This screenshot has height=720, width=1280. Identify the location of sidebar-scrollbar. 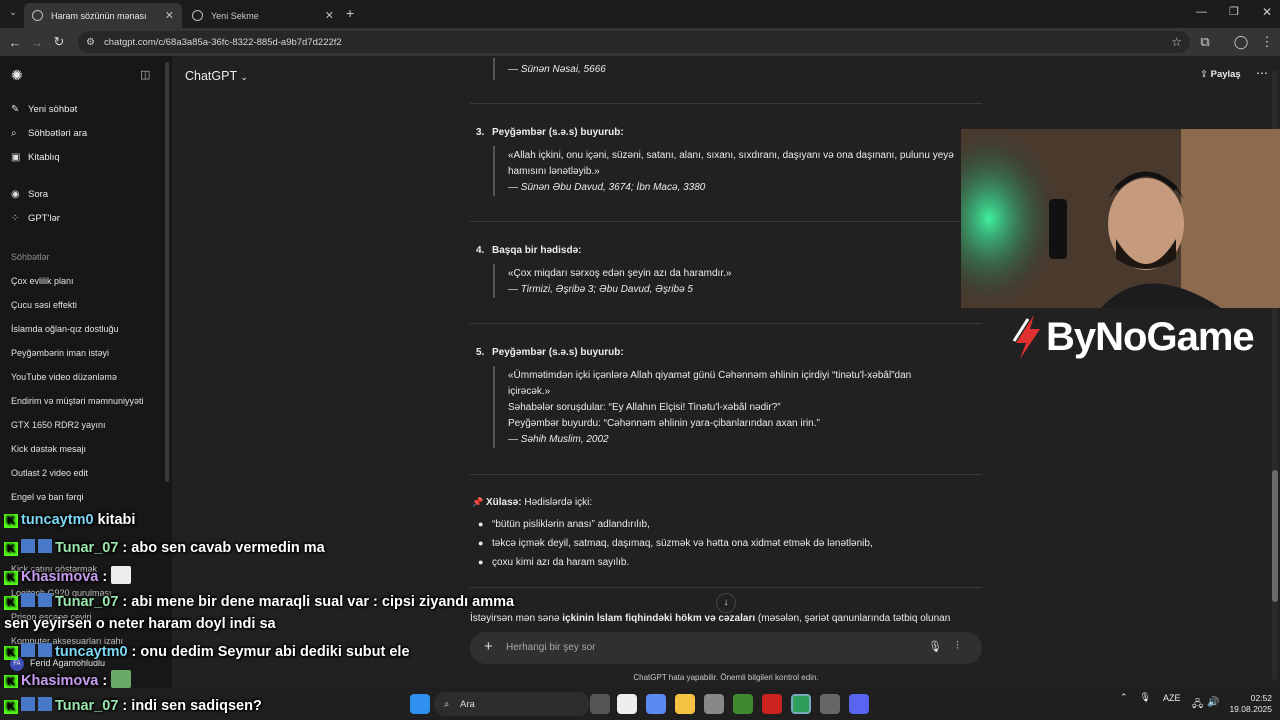
(167, 272).